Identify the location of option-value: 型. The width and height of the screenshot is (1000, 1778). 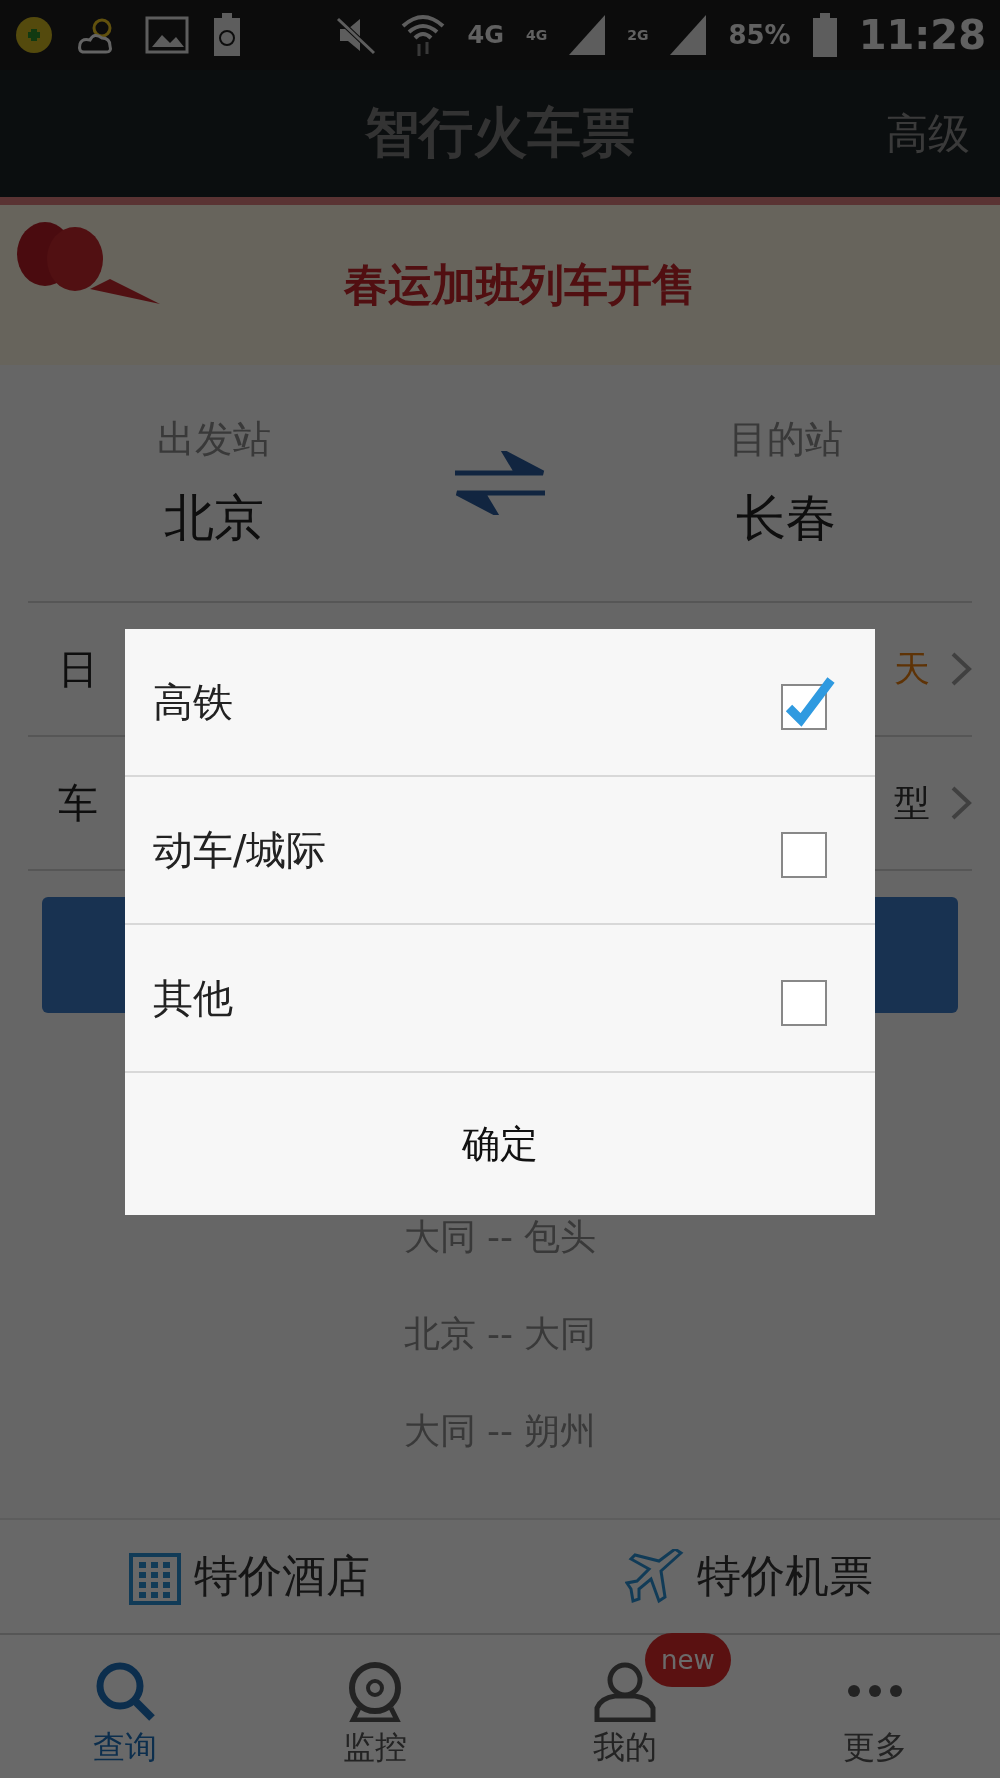
(912, 803).